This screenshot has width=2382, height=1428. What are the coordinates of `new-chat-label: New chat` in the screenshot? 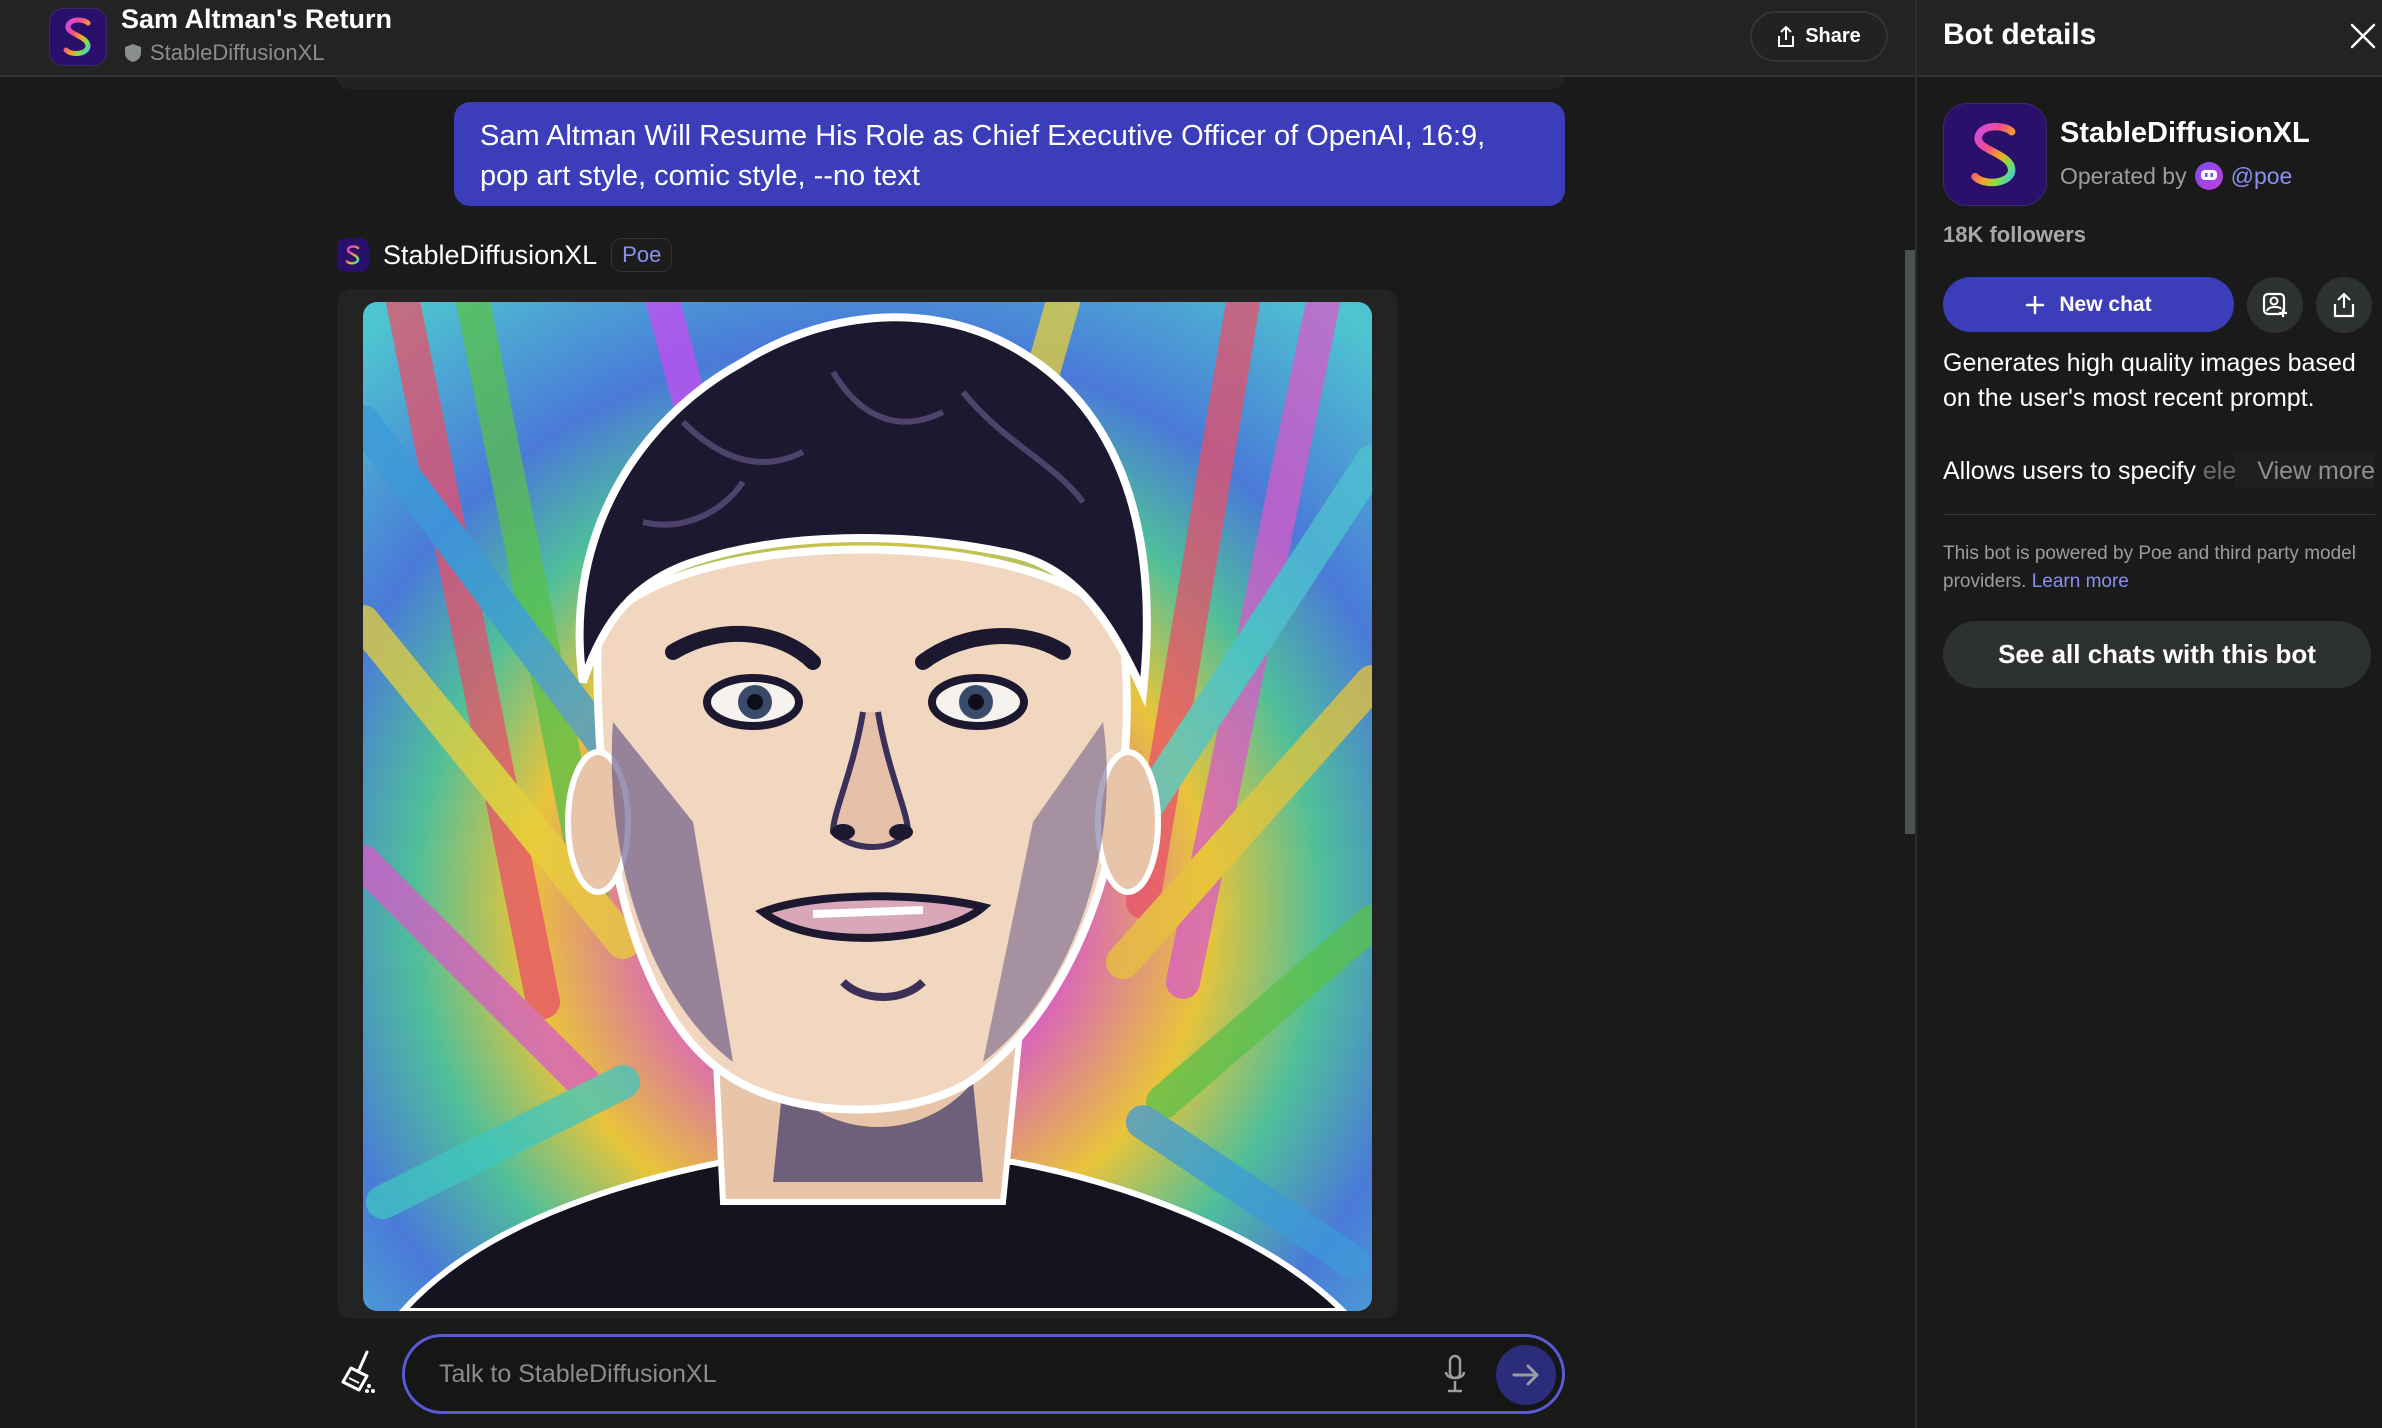 It's located at (2105, 304).